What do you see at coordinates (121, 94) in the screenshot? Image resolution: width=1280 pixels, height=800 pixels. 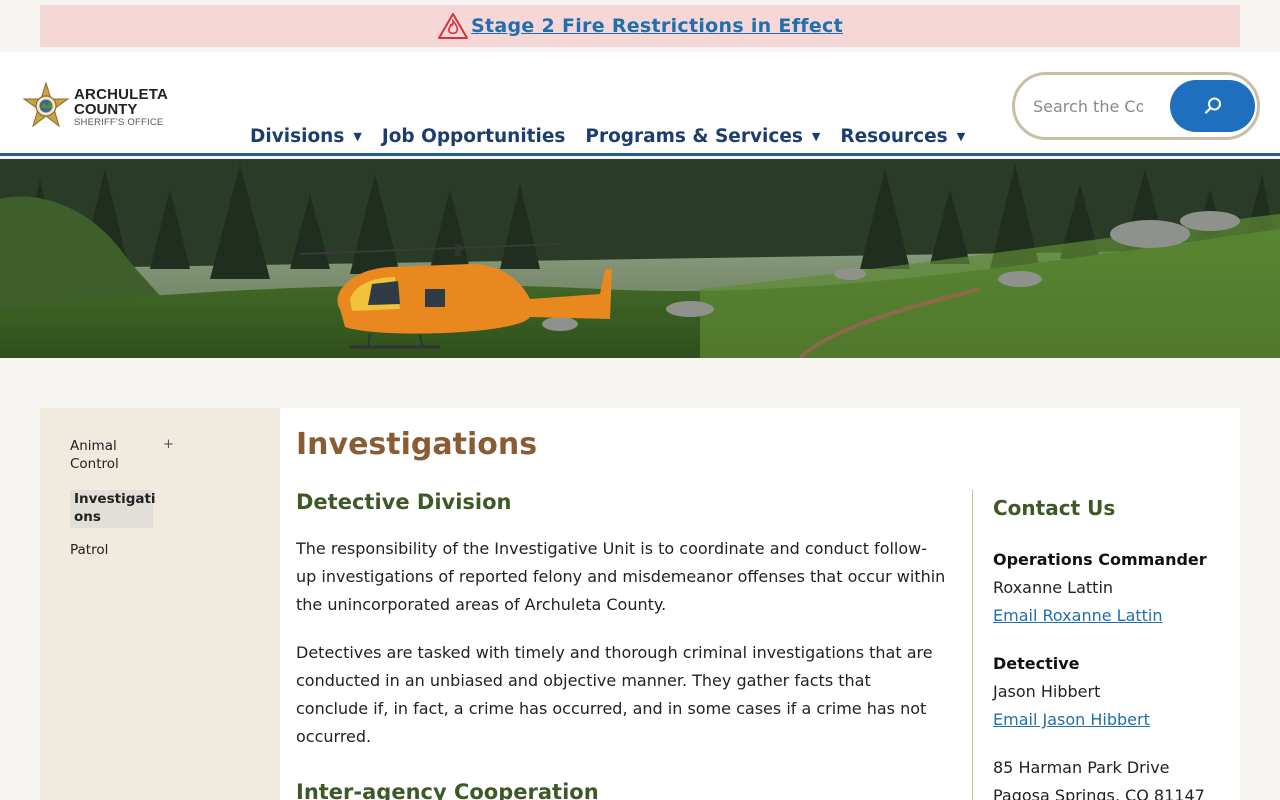 I see `logo-line-1: ARCHULETA` at bounding box center [121, 94].